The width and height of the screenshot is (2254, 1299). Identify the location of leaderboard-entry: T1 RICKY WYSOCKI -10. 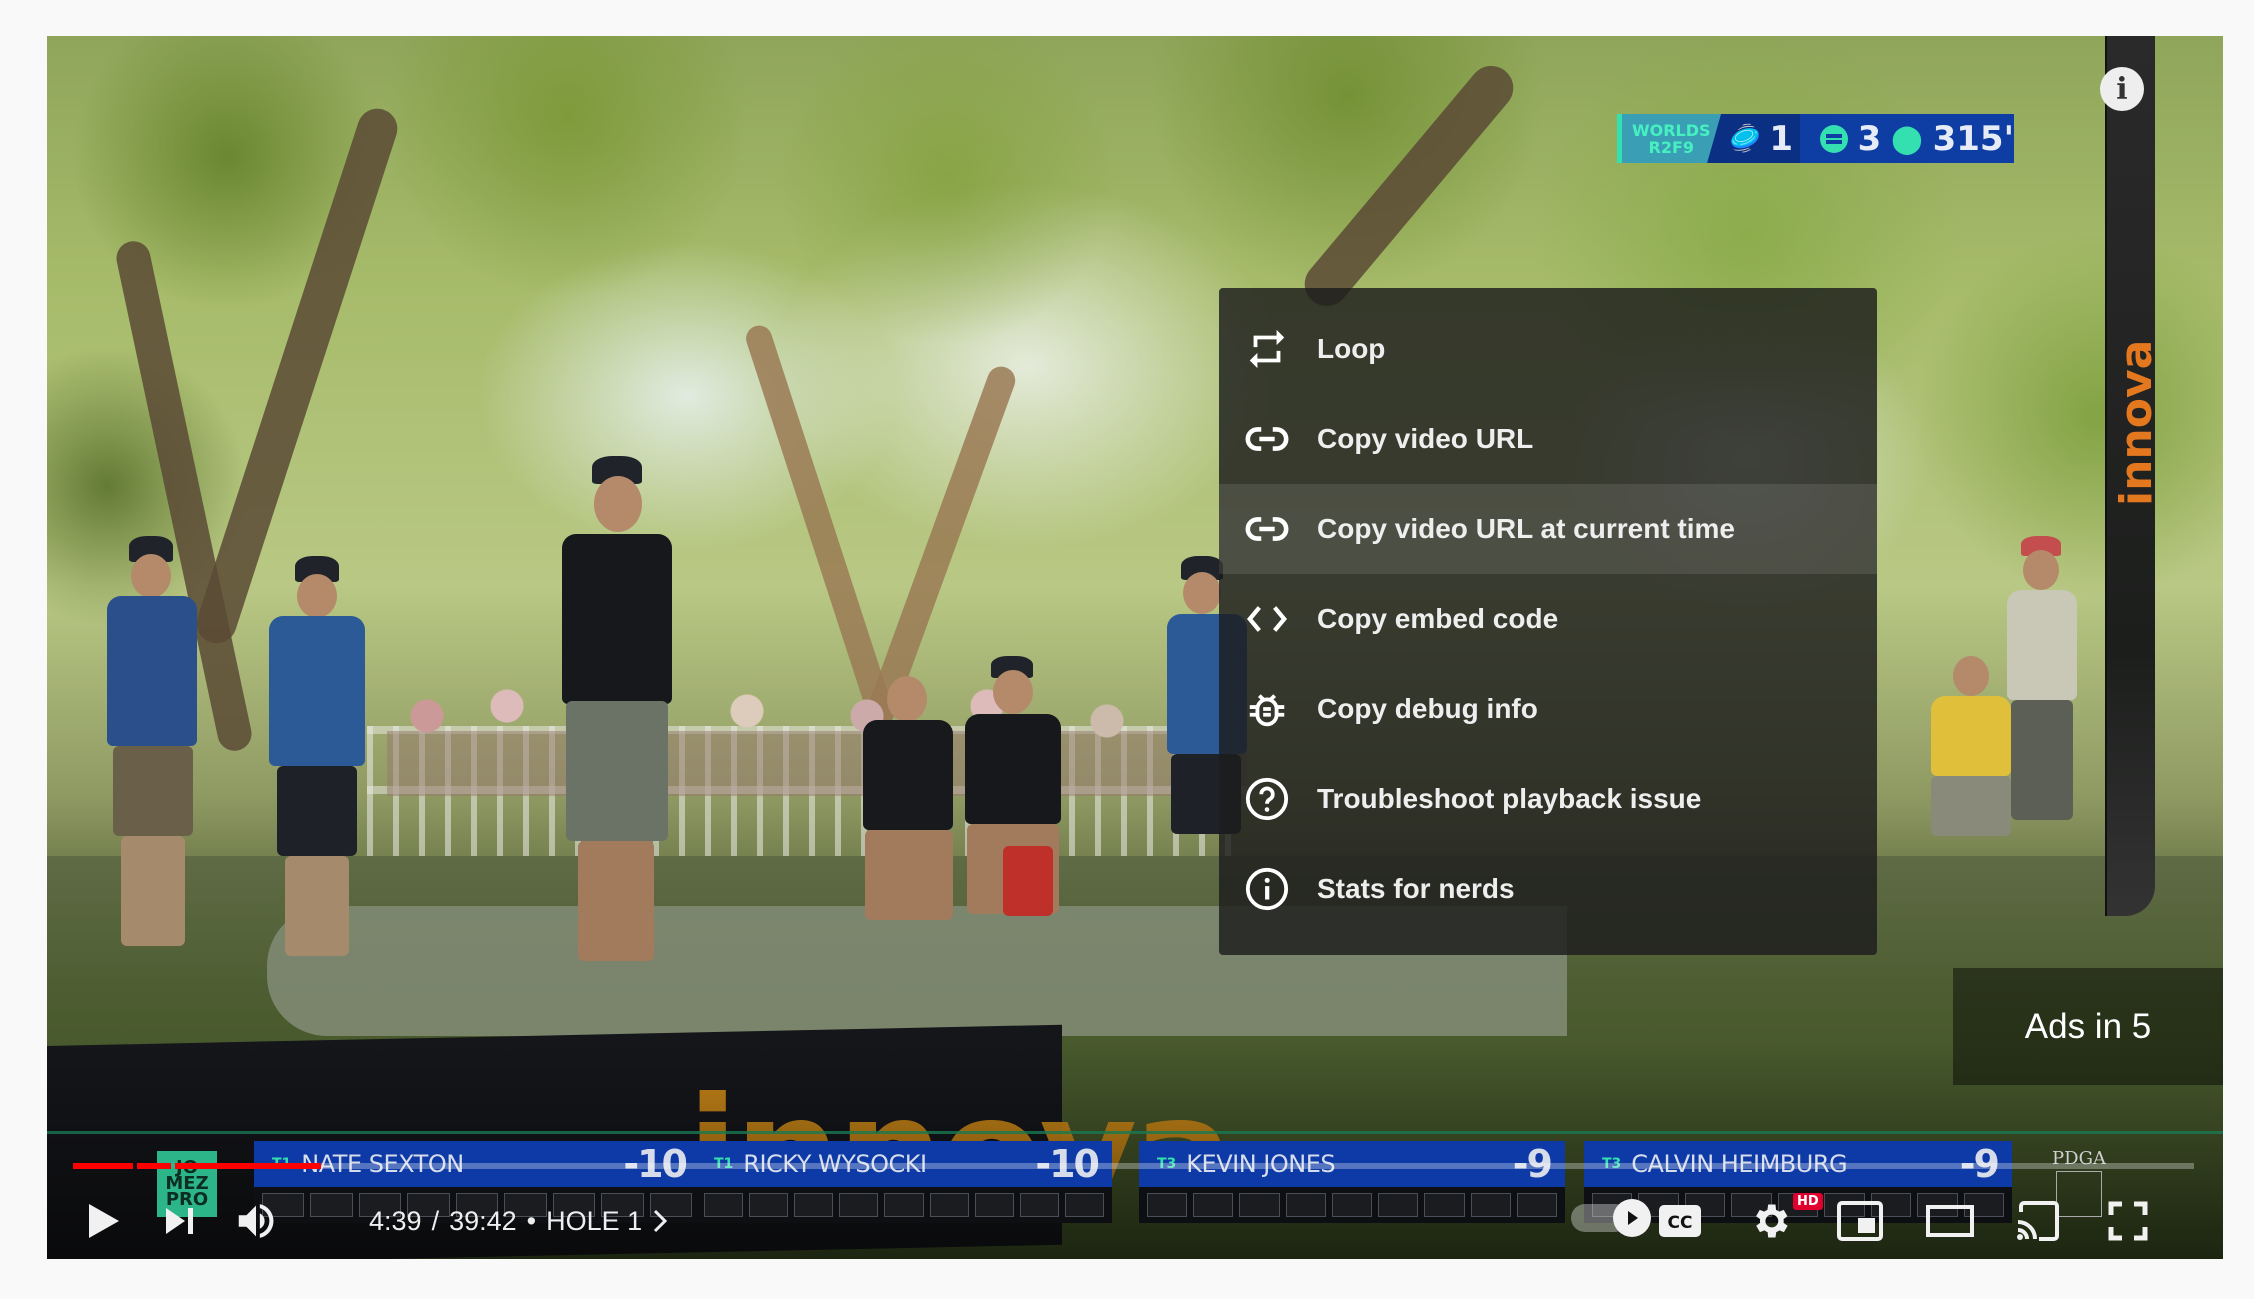
(904, 1182).